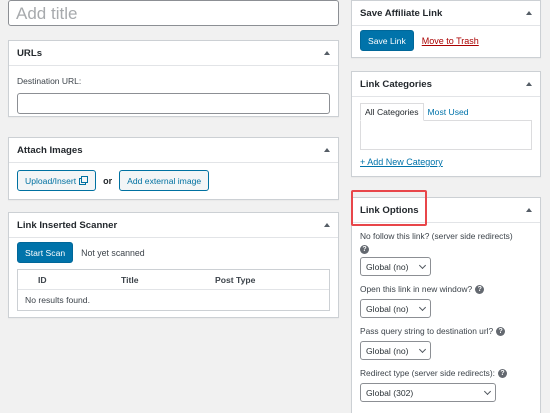 Image resolution: width=550 pixels, height=413 pixels. I want to click on query-string-label-text: Pass query string to destination url?, so click(427, 331).